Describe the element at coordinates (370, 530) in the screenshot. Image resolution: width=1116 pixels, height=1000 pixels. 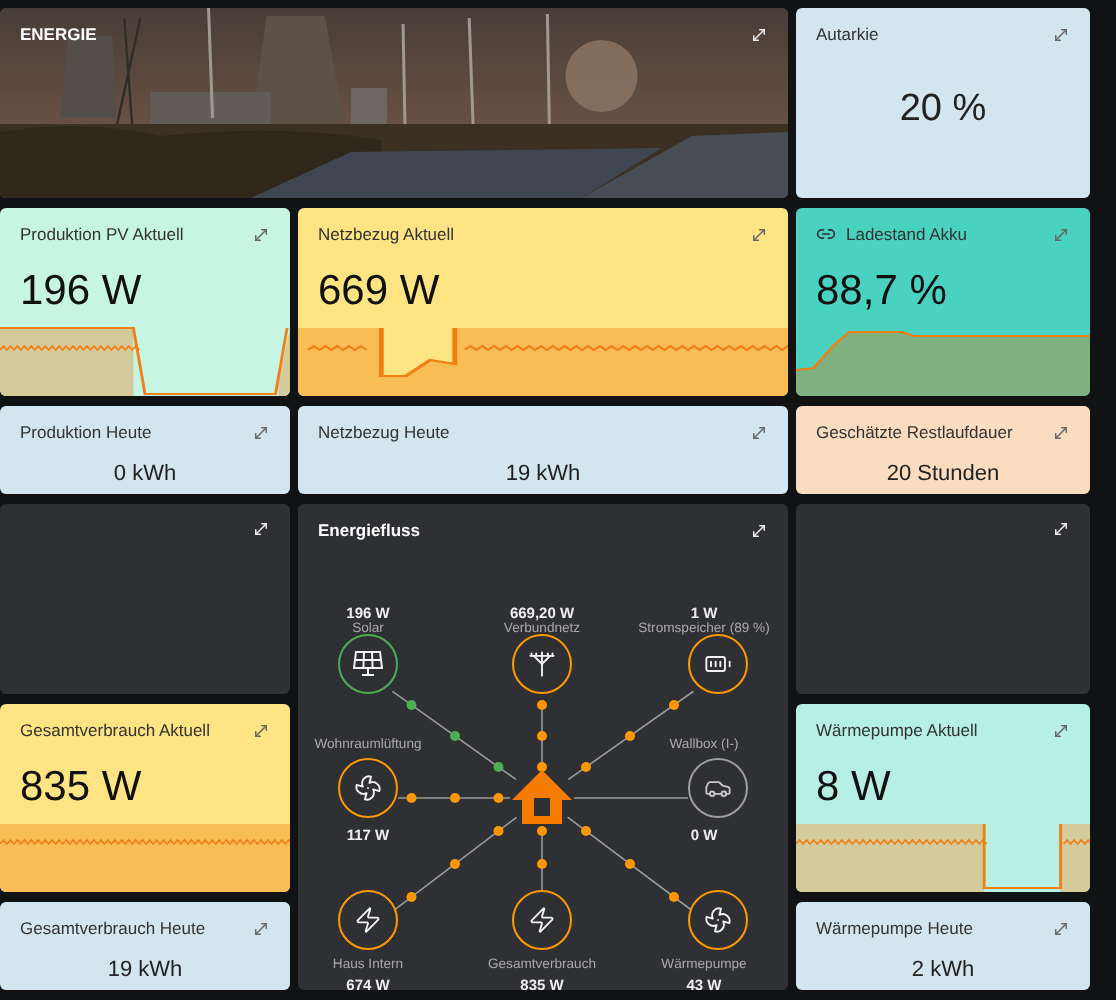
I see `card-title: Energiefluss` at that location.